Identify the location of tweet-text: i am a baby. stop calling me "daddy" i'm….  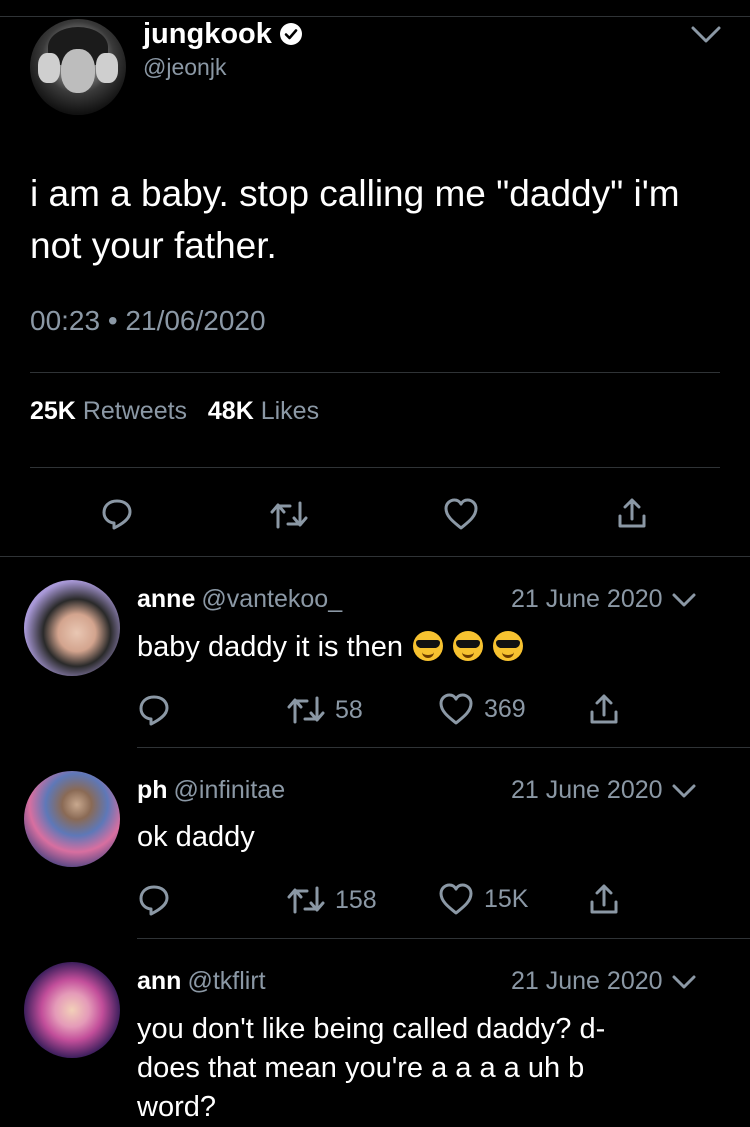
(355, 219).